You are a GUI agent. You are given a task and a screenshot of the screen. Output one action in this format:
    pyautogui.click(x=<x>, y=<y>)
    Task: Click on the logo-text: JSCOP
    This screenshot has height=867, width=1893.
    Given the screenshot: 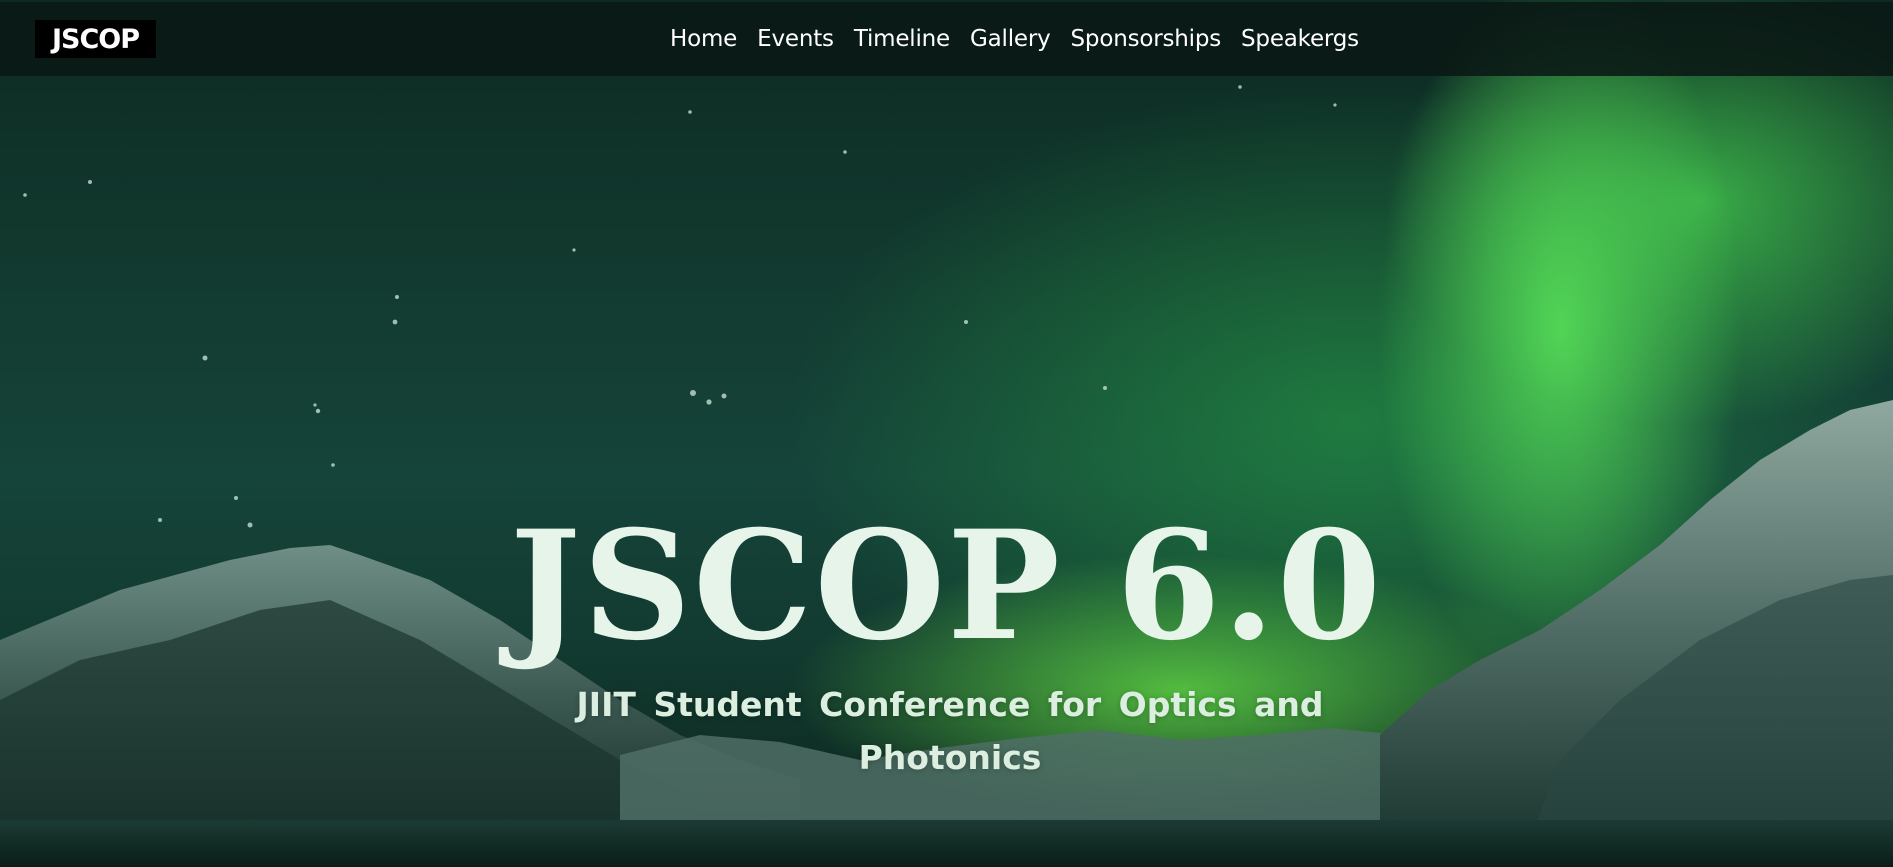 What is the action you would take?
    pyautogui.click(x=95, y=39)
    